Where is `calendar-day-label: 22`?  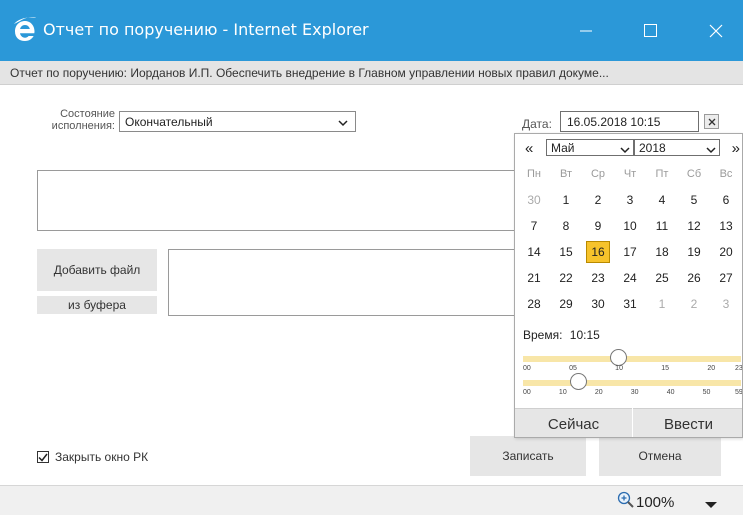
calendar-day-label: 22 is located at coordinates (566, 278).